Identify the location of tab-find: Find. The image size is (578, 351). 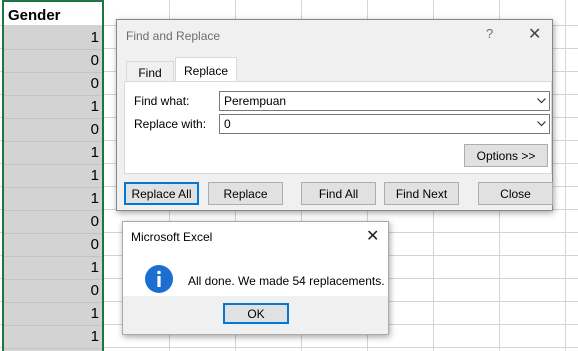
(150, 71).